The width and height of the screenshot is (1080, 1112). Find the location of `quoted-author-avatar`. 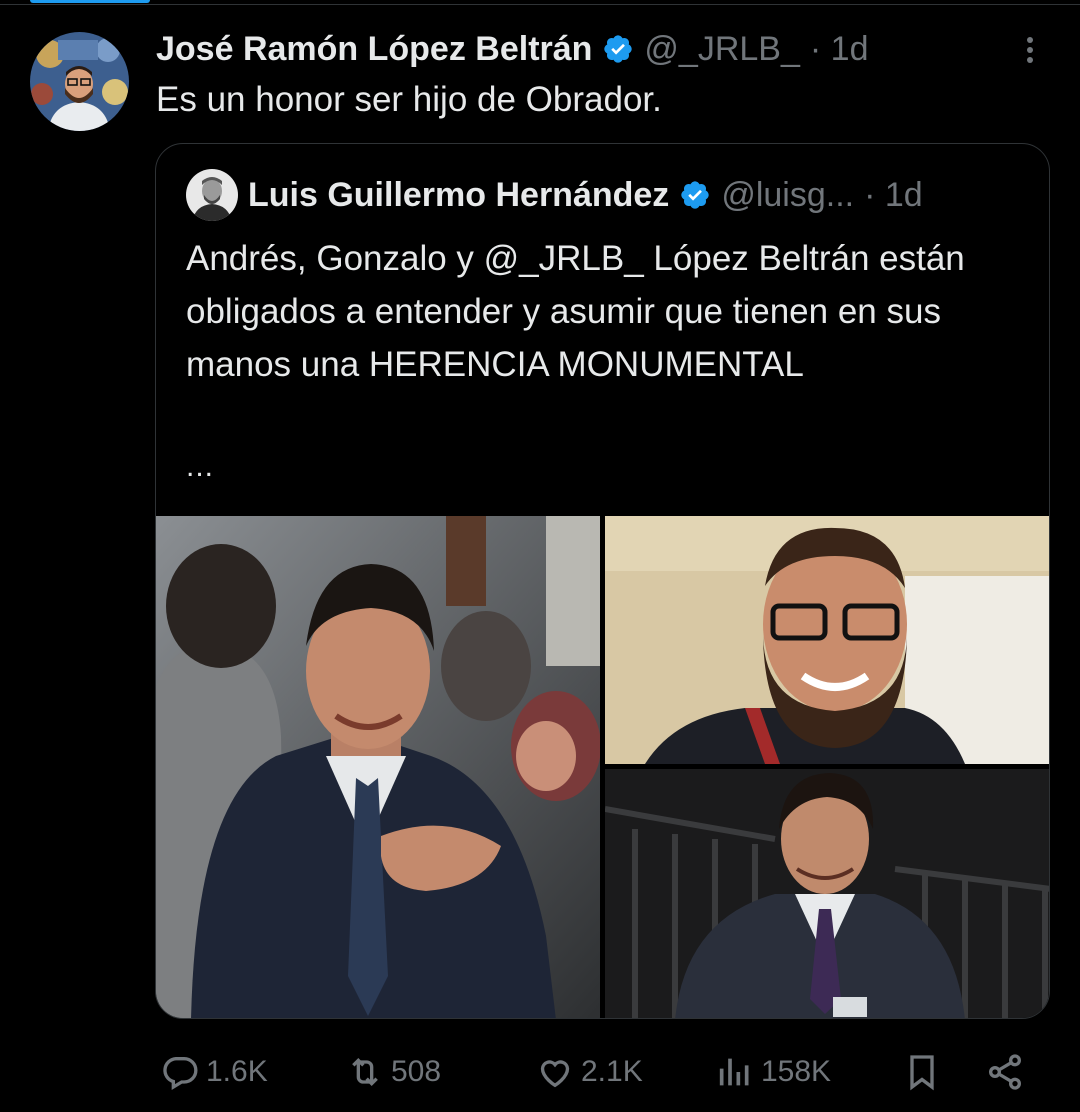

quoted-author-avatar is located at coordinates (212, 195).